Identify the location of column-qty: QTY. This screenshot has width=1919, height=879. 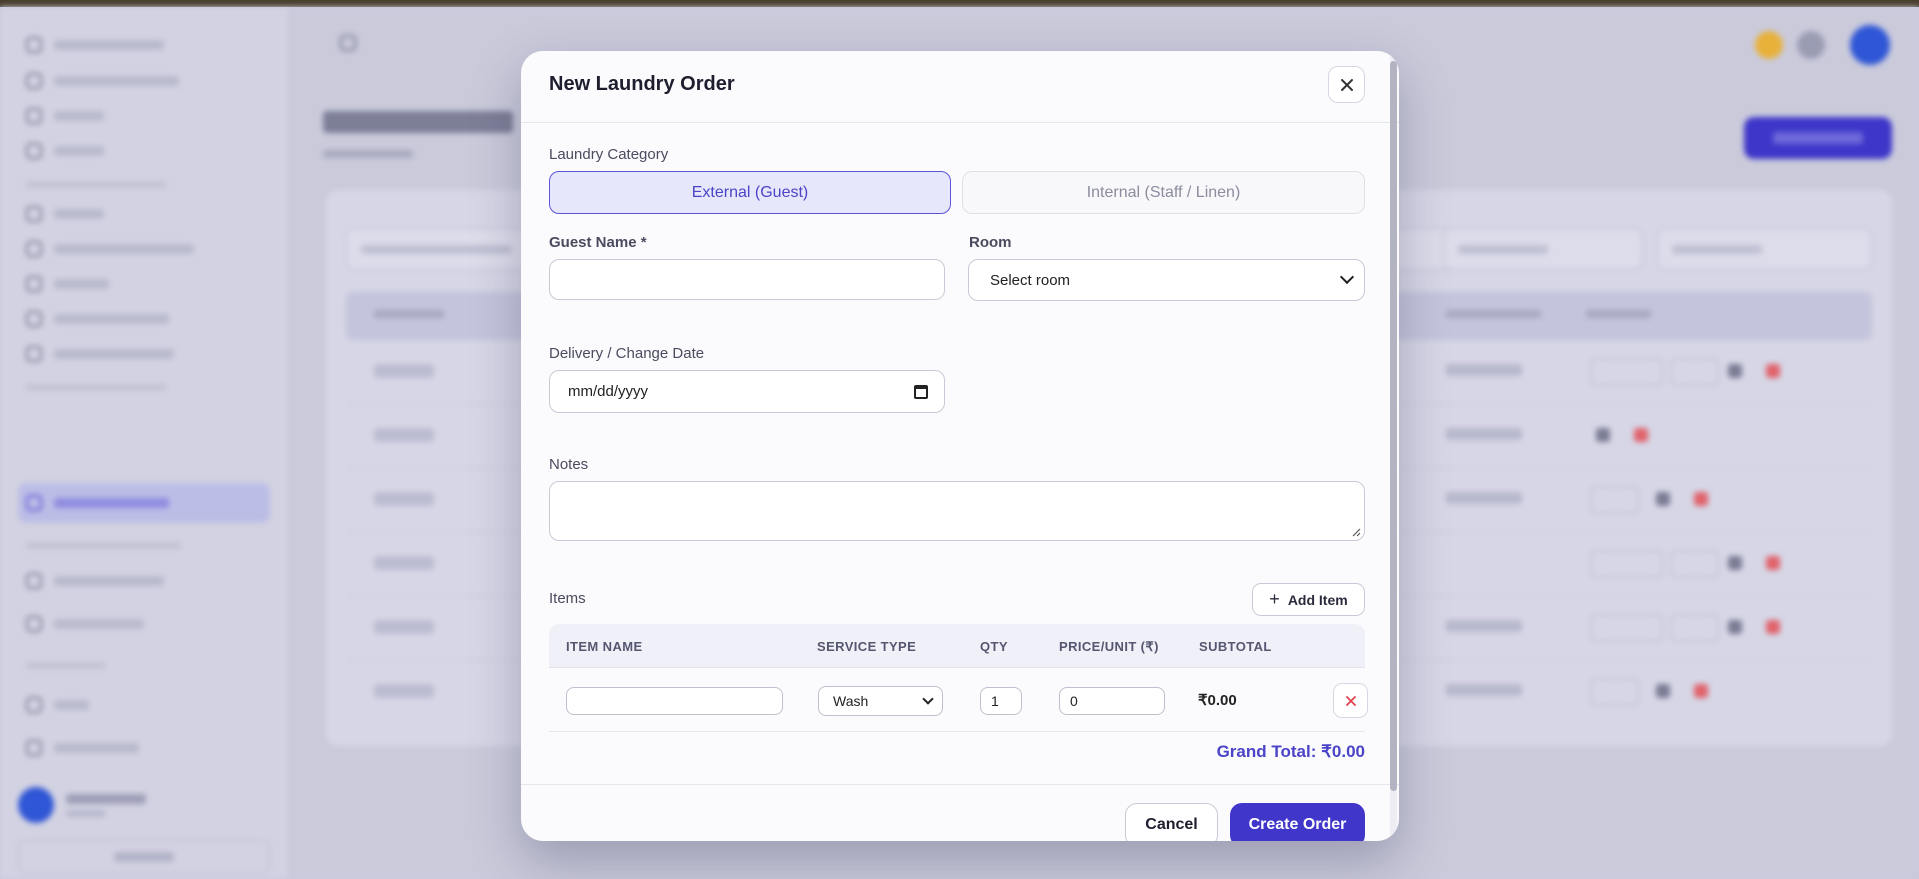
(994, 646).